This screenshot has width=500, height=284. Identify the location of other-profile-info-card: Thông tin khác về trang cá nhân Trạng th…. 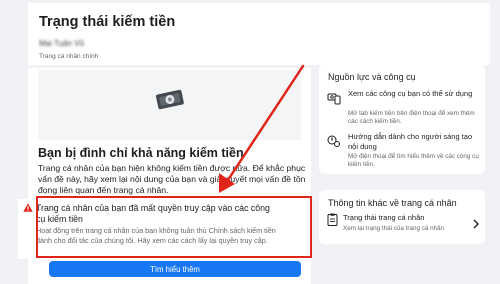
(402, 217).